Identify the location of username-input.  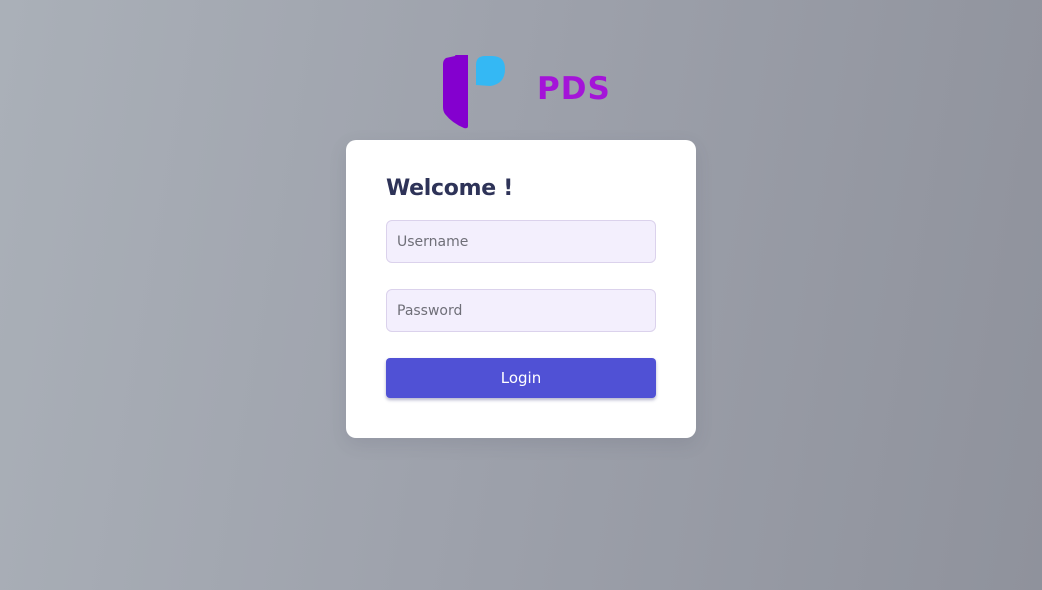
(521, 241).